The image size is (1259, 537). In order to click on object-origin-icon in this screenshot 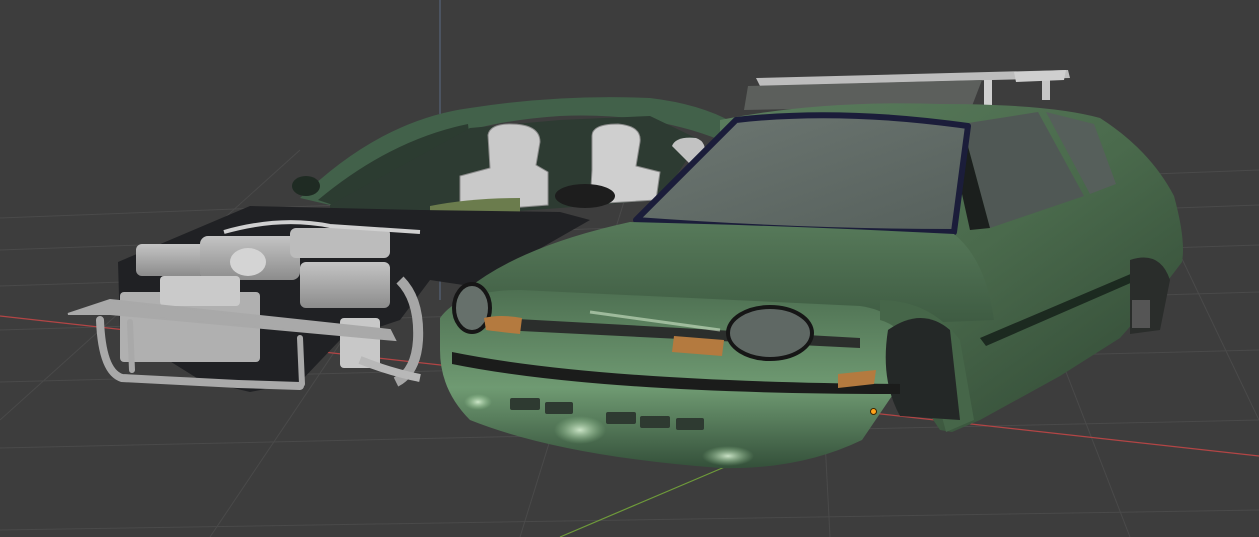, I will do `click(873, 411)`.